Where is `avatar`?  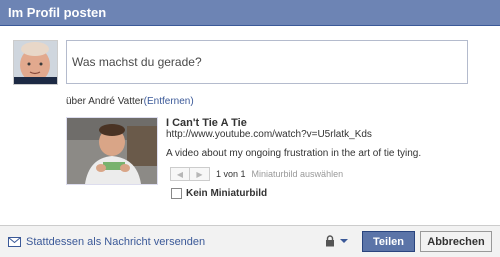
avatar is located at coordinates (35, 62).